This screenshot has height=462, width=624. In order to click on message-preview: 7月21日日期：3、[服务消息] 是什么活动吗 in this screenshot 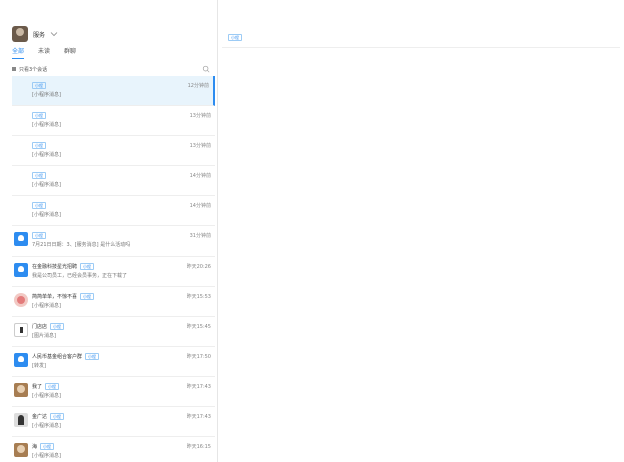, I will do `click(81, 245)`.